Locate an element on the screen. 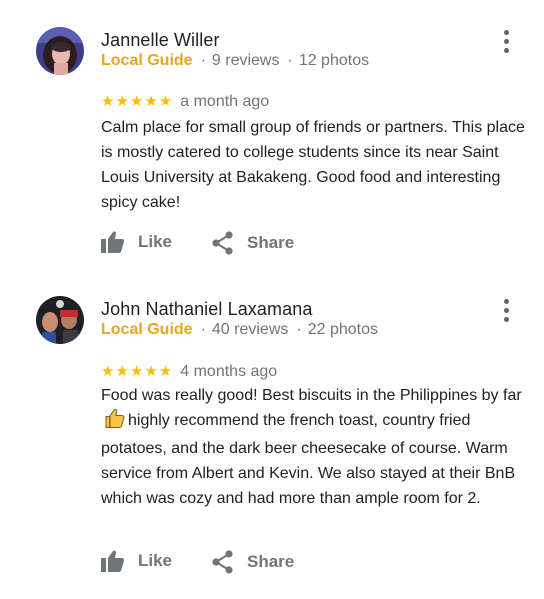  reviewer-meta: Local Guide · 40 reviews · 22 photos is located at coordinates (239, 330).